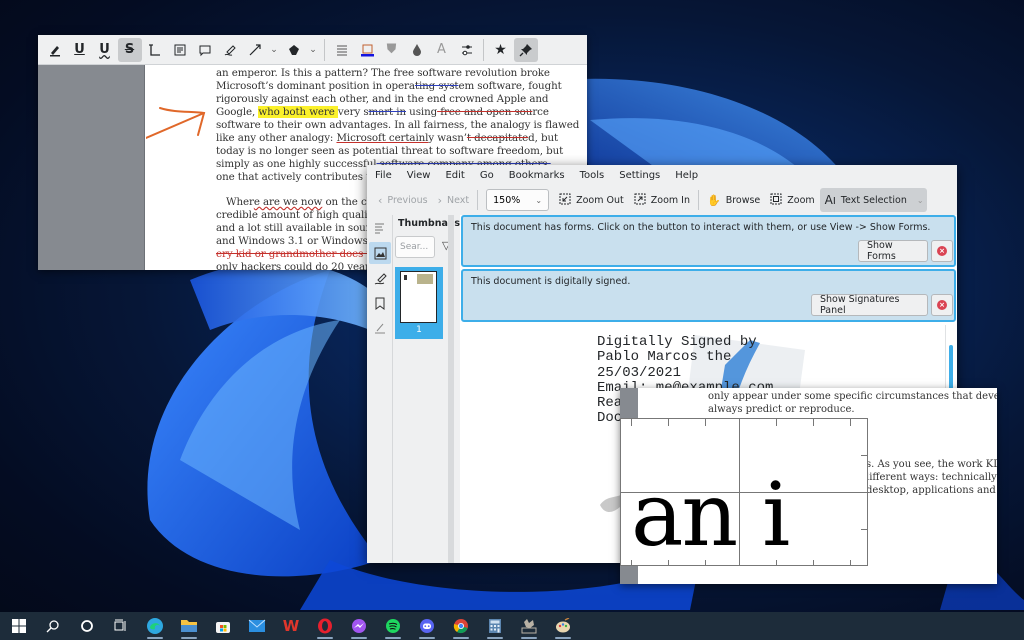 This screenshot has width=1024, height=640. Describe the element at coordinates (592, 175) in the screenshot. I see `menu-tools: Tools` at that location.